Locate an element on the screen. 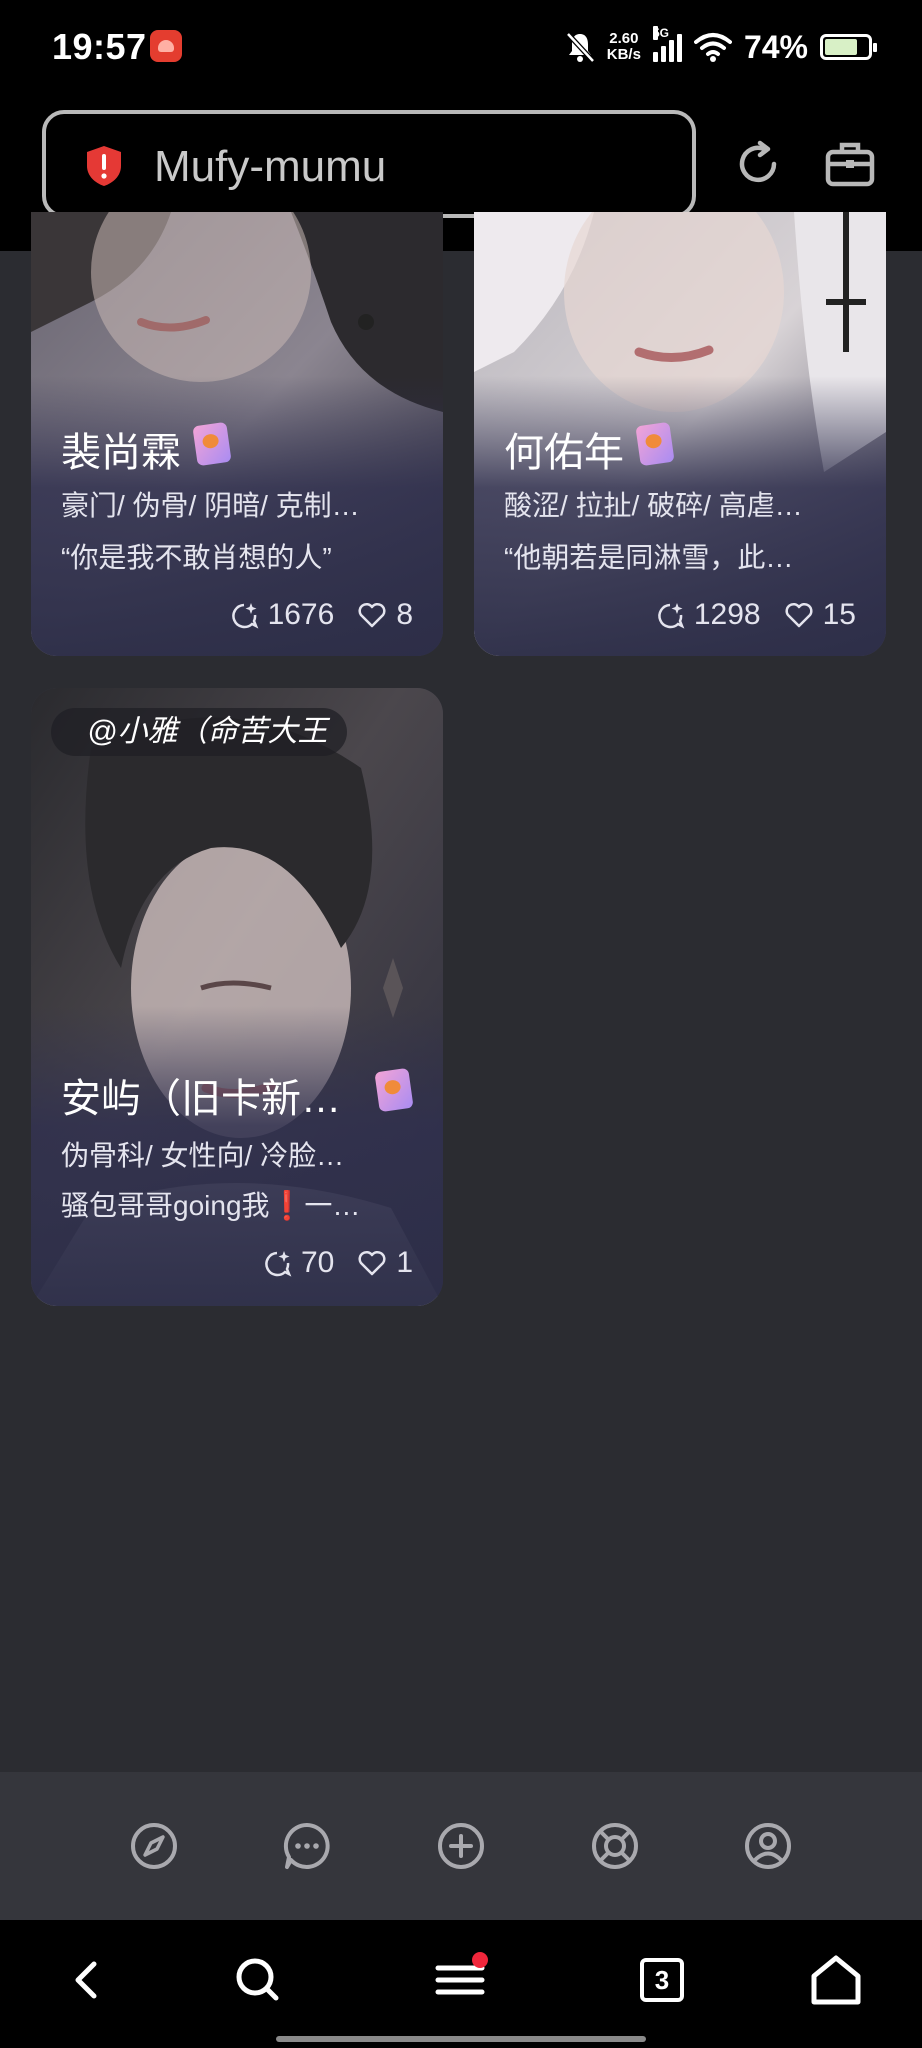  cell-signal-icon: 5G is located at coordinates (667, 44).